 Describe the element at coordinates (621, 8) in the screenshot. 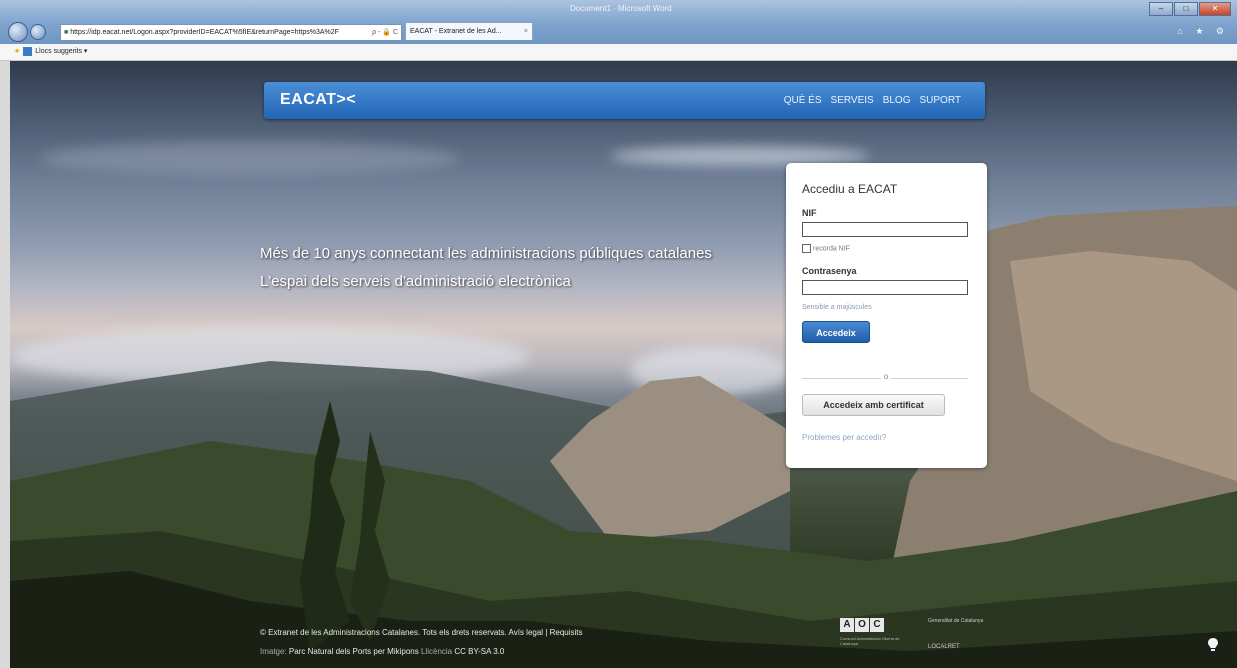

I see `window-title: Document1 · Microsoft Word` at that location.